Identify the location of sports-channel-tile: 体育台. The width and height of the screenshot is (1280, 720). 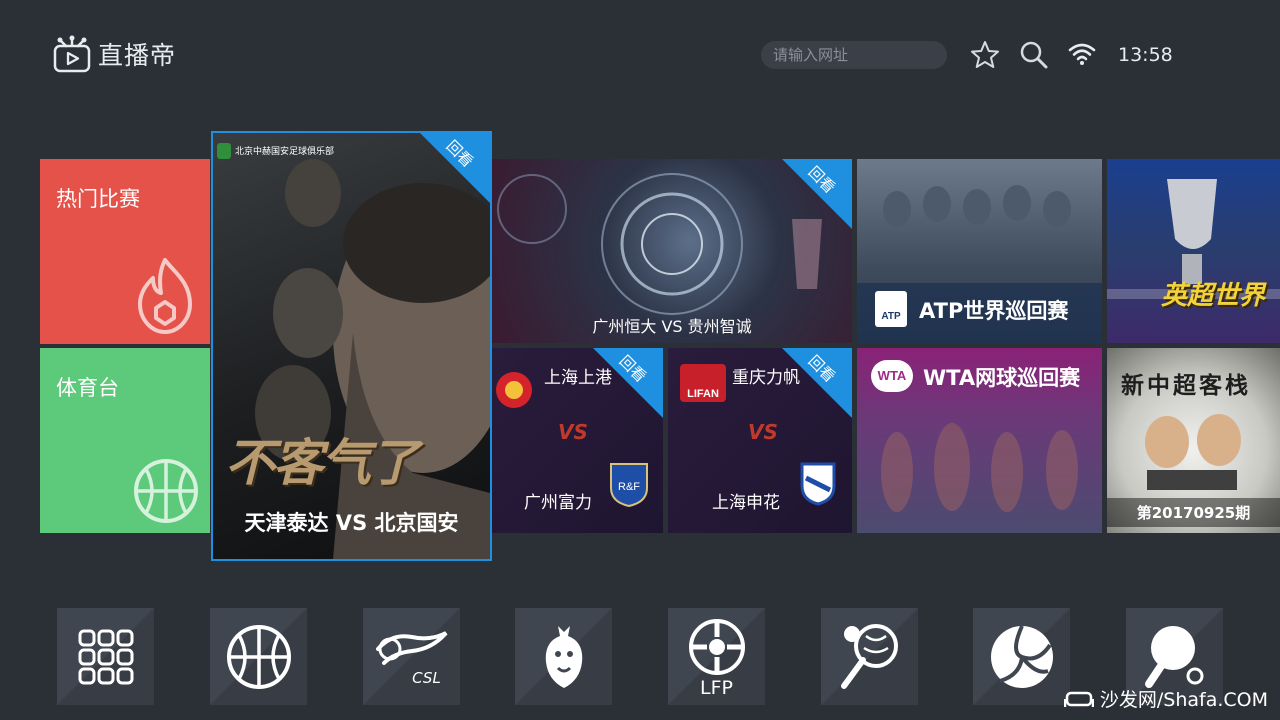
(125, 440).